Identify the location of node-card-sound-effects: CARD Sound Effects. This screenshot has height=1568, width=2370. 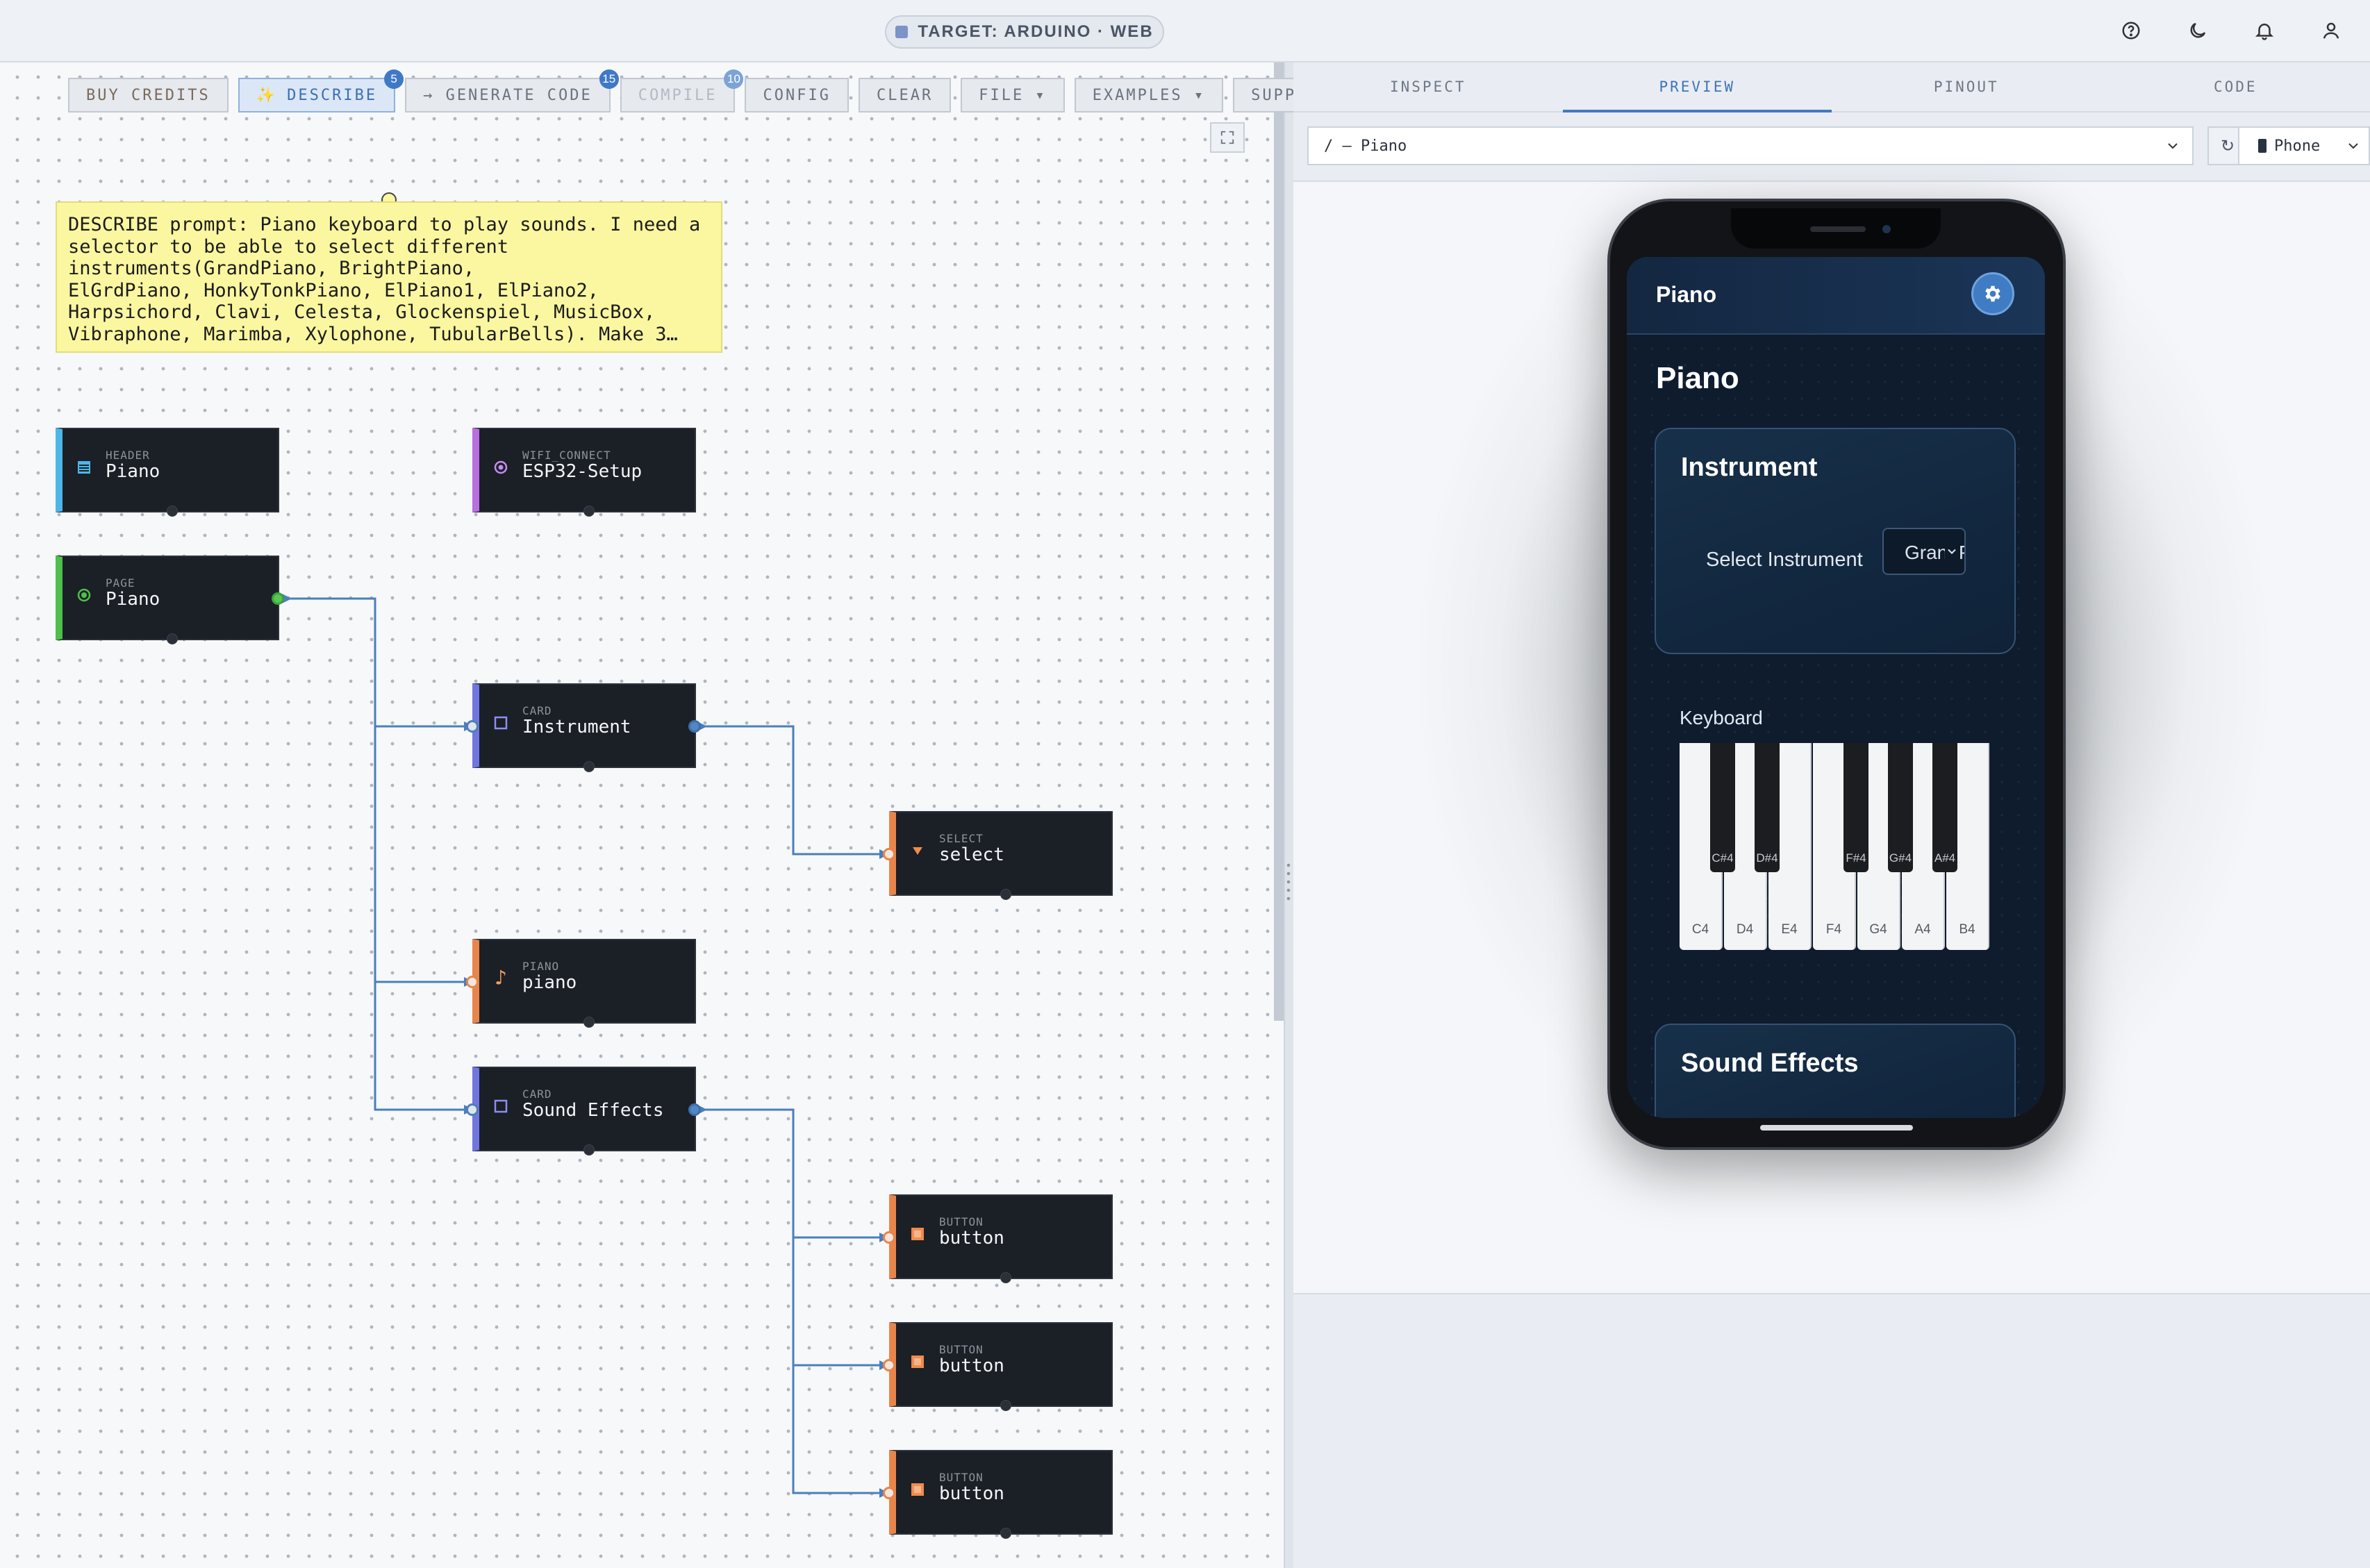
(584, 1111).